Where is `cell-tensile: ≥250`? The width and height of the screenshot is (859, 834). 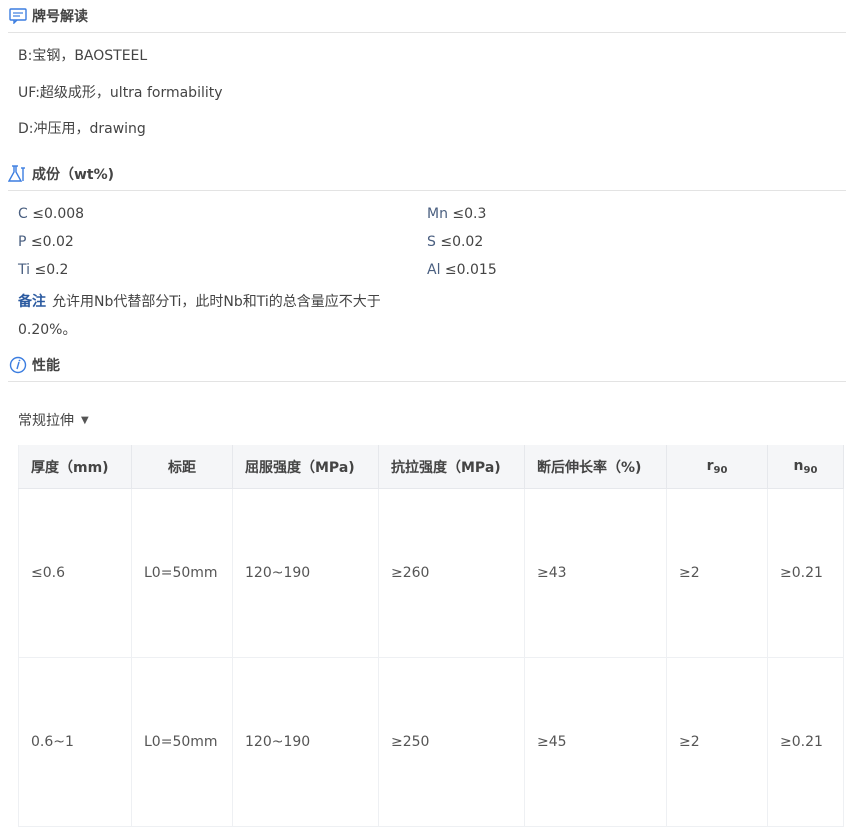
cell-tensile: ≥250 is located at coordinates (451, 742).